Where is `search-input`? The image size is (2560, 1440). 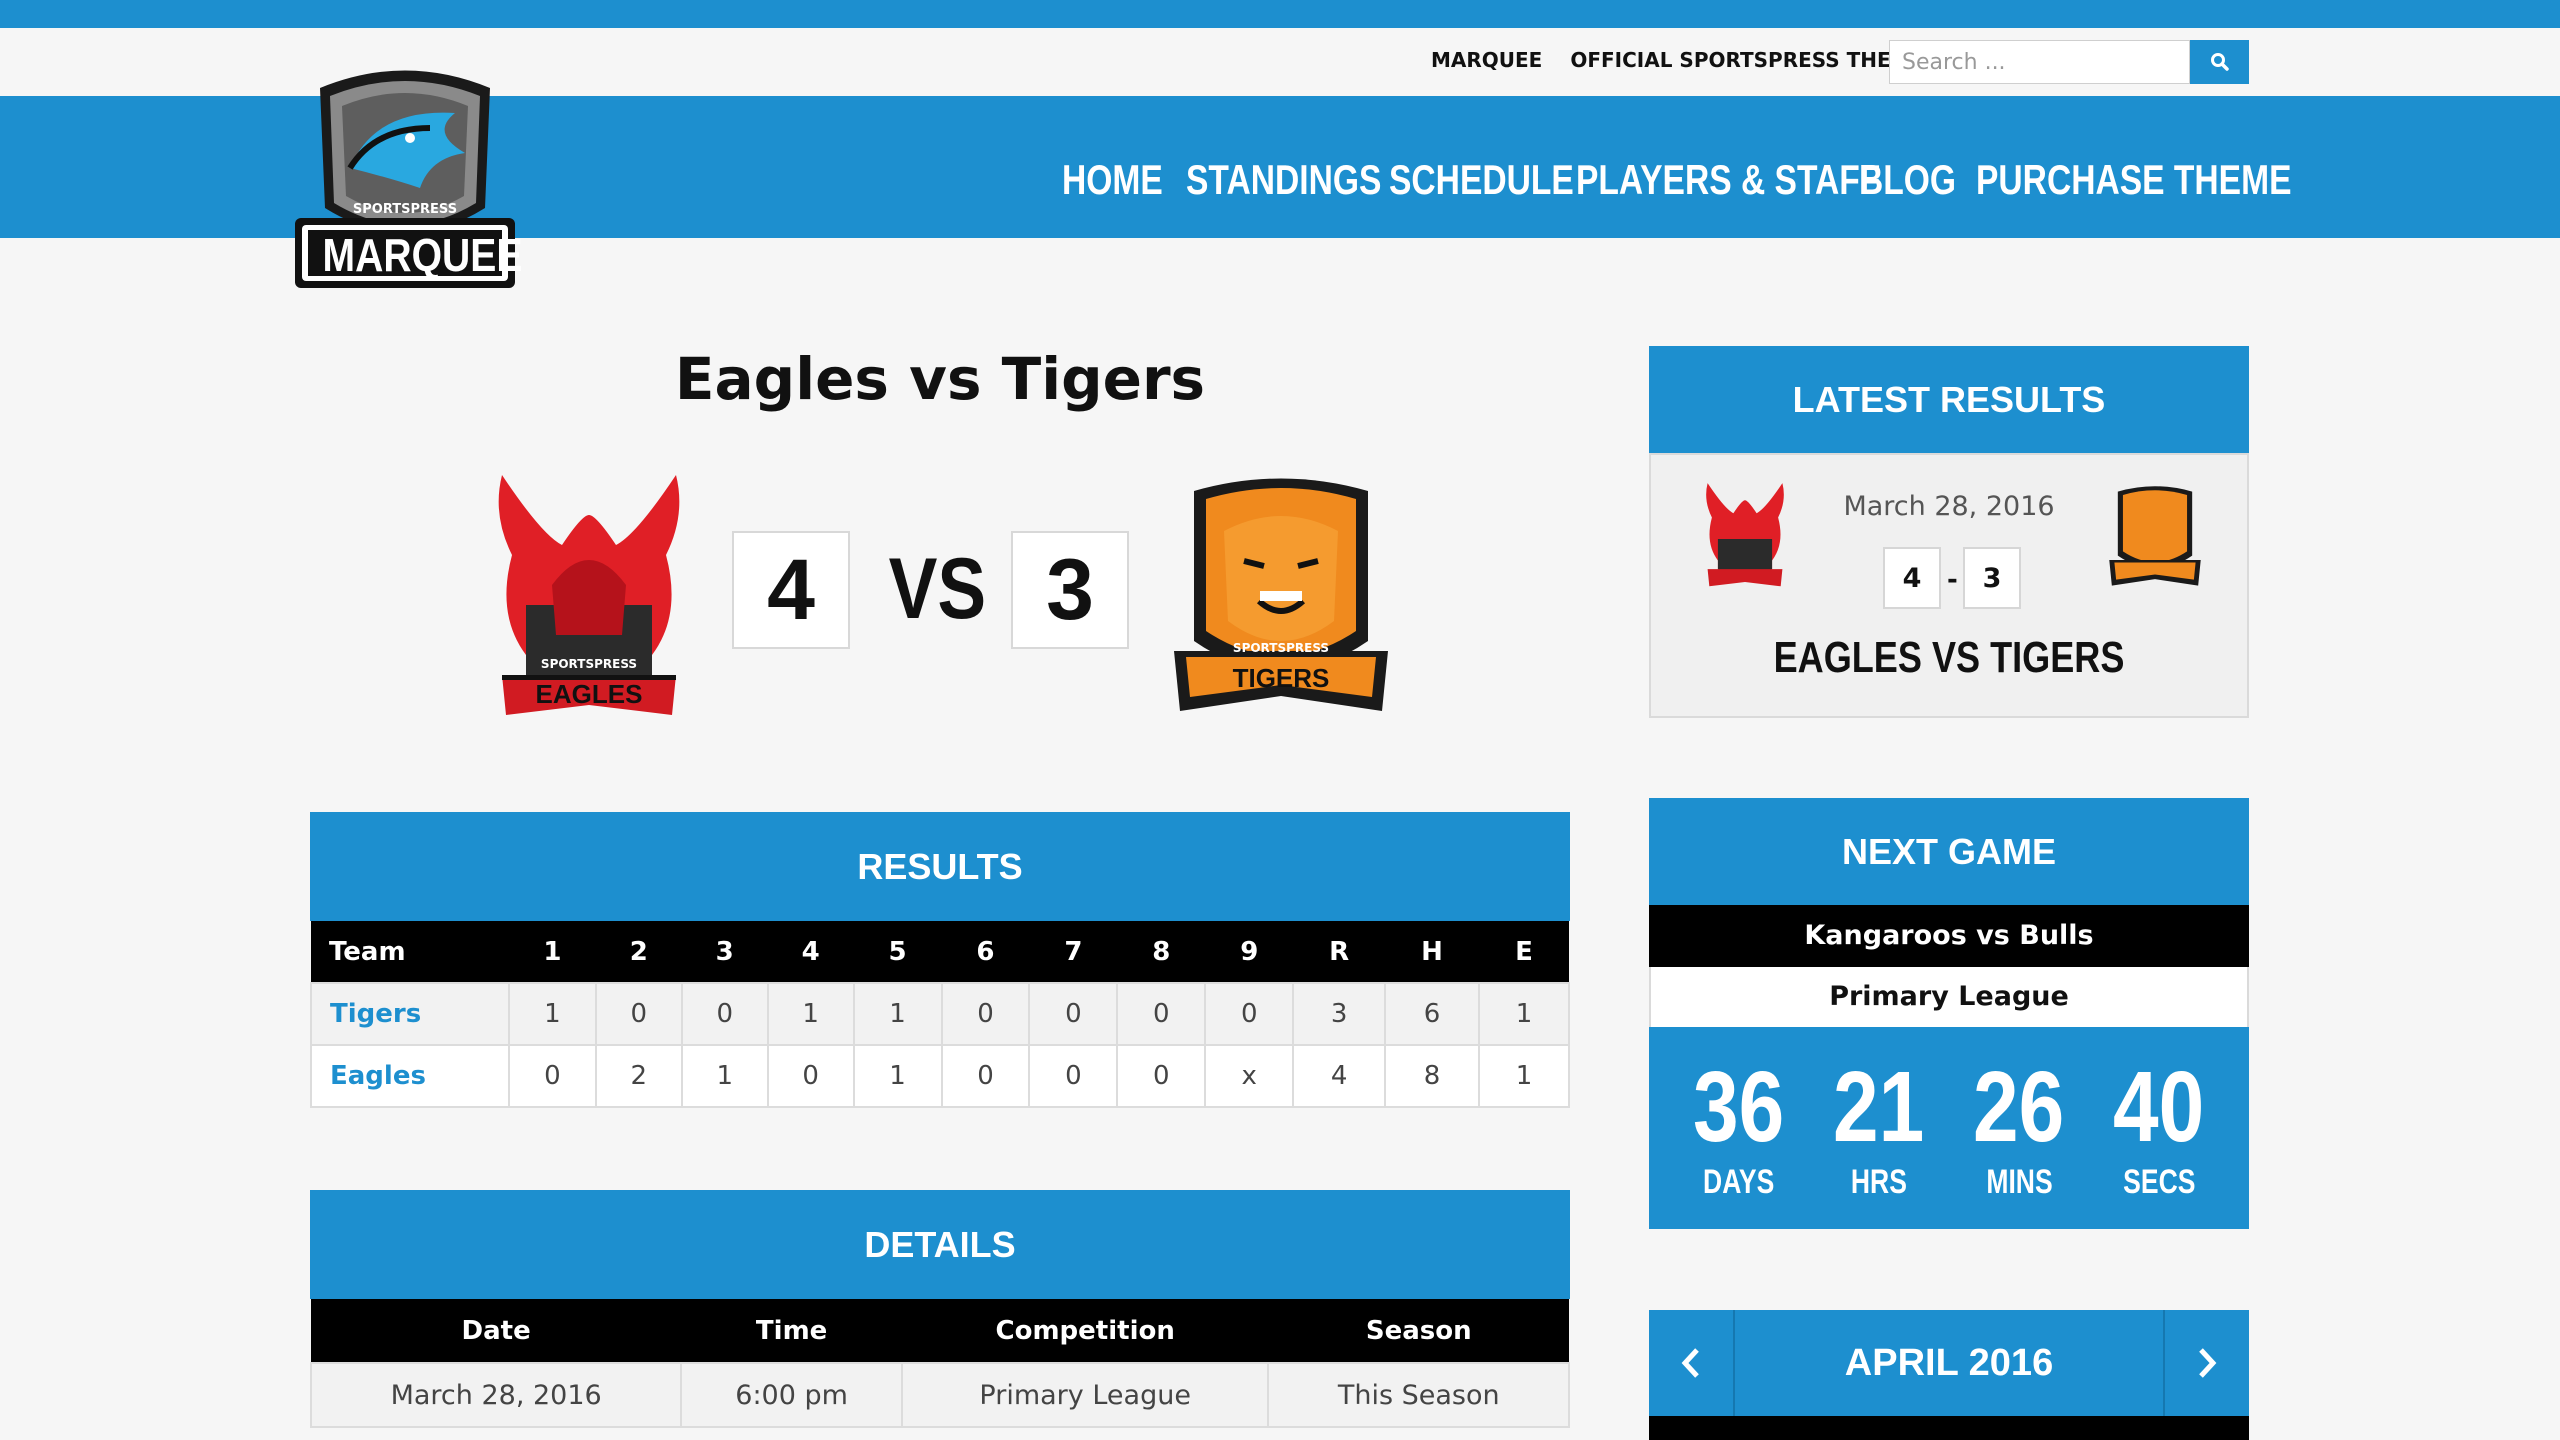
search-input is located at coordinates (2039, 62).